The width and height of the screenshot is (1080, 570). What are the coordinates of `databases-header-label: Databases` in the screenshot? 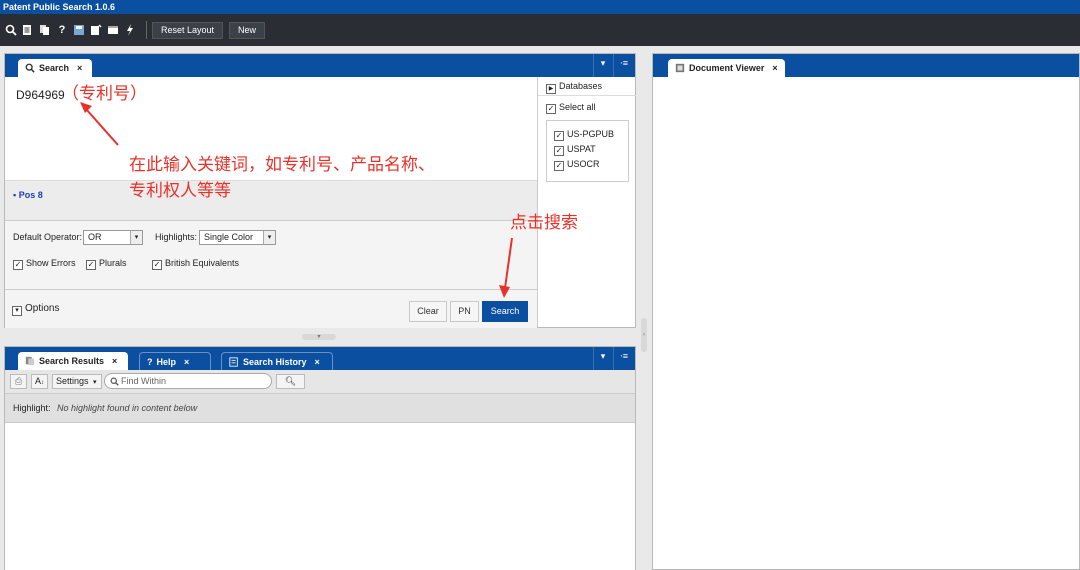 It's located at (581, 86).